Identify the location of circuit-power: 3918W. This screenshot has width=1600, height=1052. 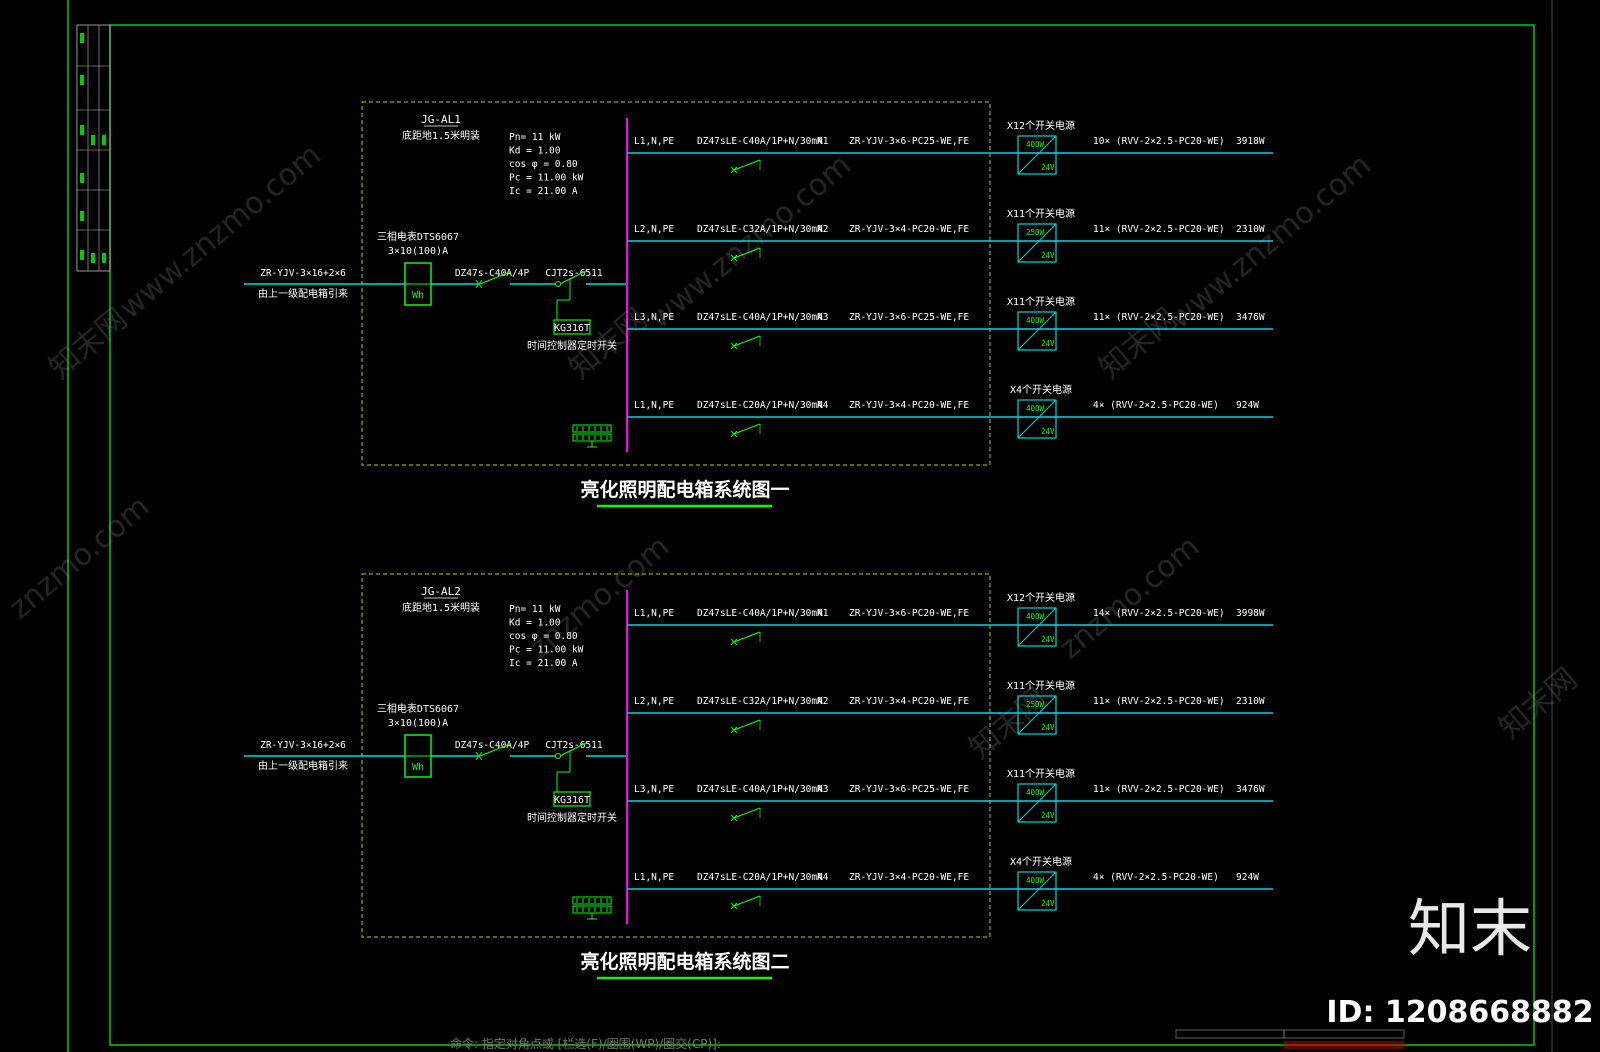
(1250, 141).